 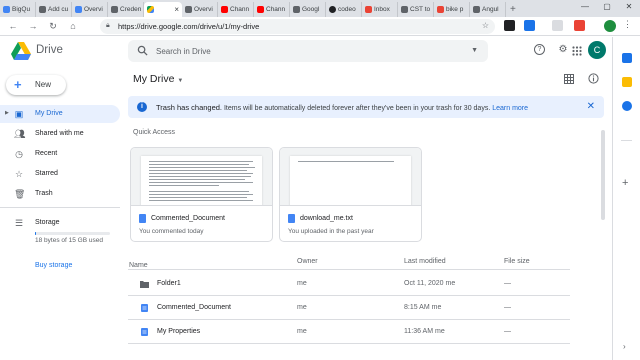 I want to click on info-icon: i, so click(x=142, y=107).